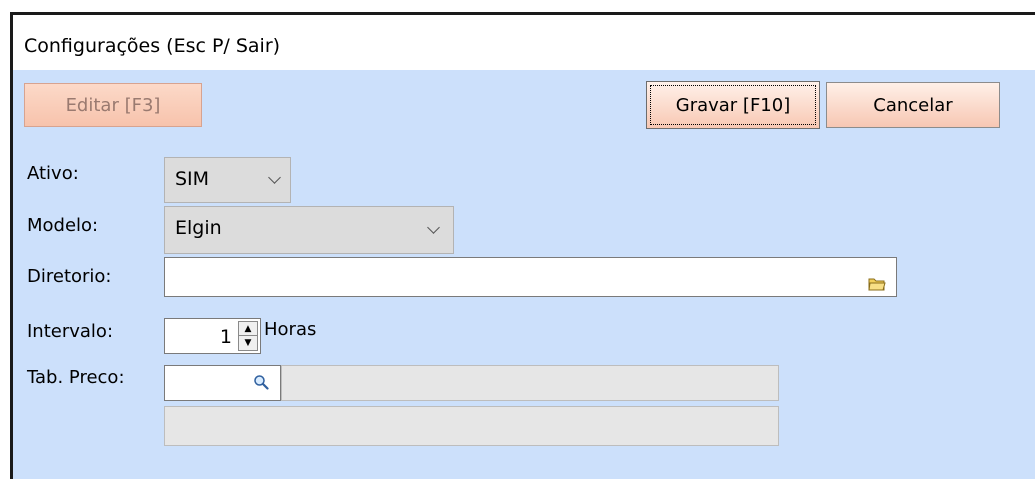 The image size is (1035, 479). What do you see at coordinates (69, 276) in the screenshot?
I see `diretorio-label: Diretorio:` at bounding box center [69, 276].